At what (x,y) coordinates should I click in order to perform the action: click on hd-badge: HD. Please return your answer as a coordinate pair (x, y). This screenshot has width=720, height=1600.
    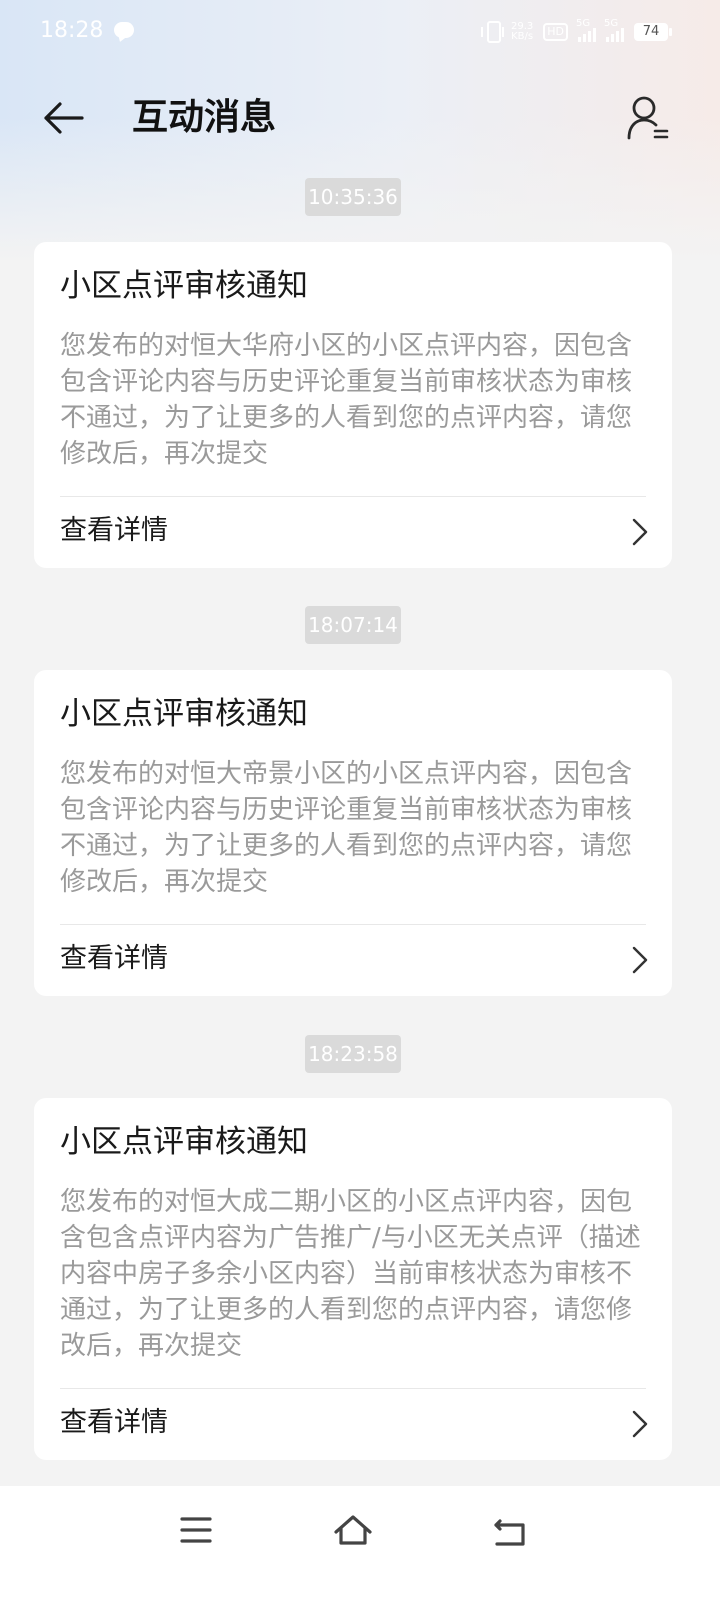
    Looking at the image, I should click on (555, 32).